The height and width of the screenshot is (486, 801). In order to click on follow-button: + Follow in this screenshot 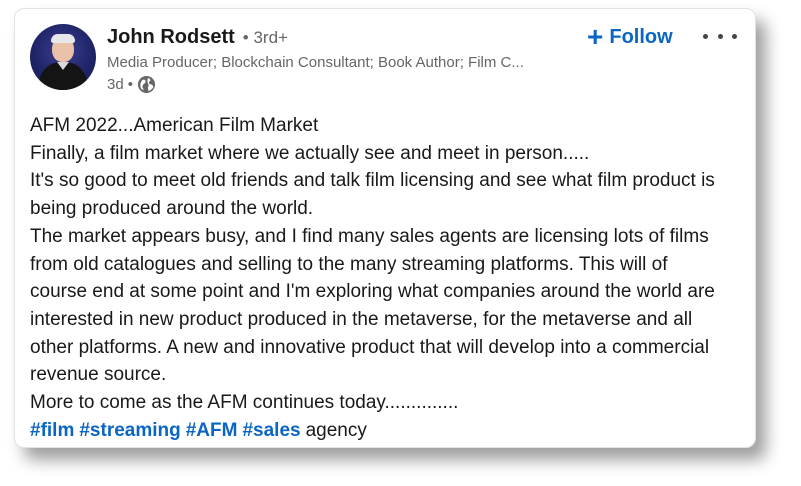, I will do `click(630, 37)`.